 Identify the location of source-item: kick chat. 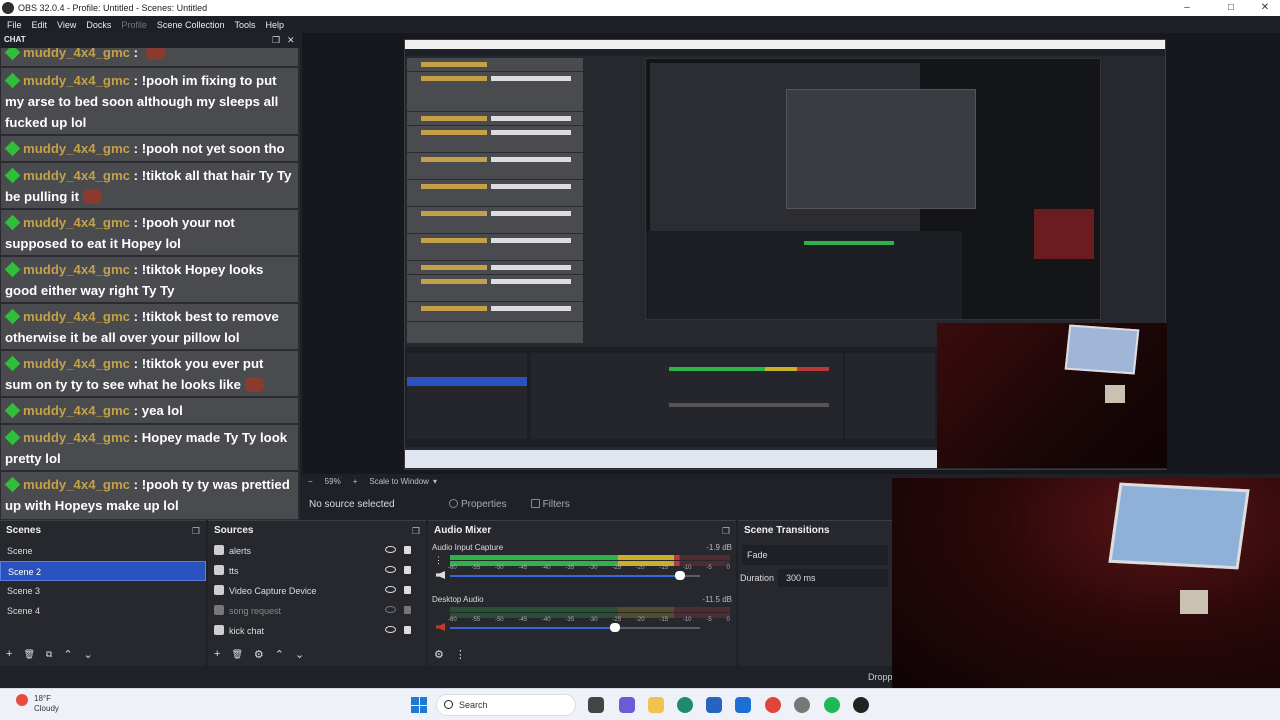
(317, 631).